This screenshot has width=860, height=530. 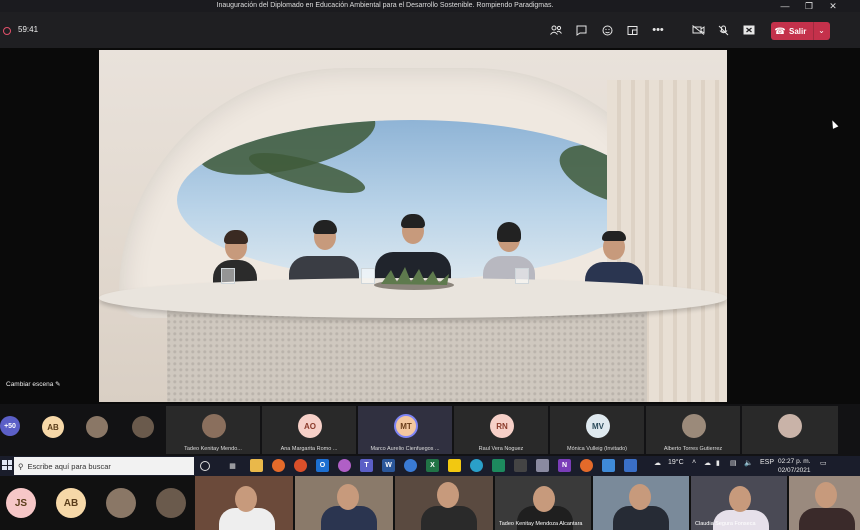 What do you see at coordinates (676, 462) in the screenshot?
I see `weather-temperature: 19°C` at bounding box center [676, 462].